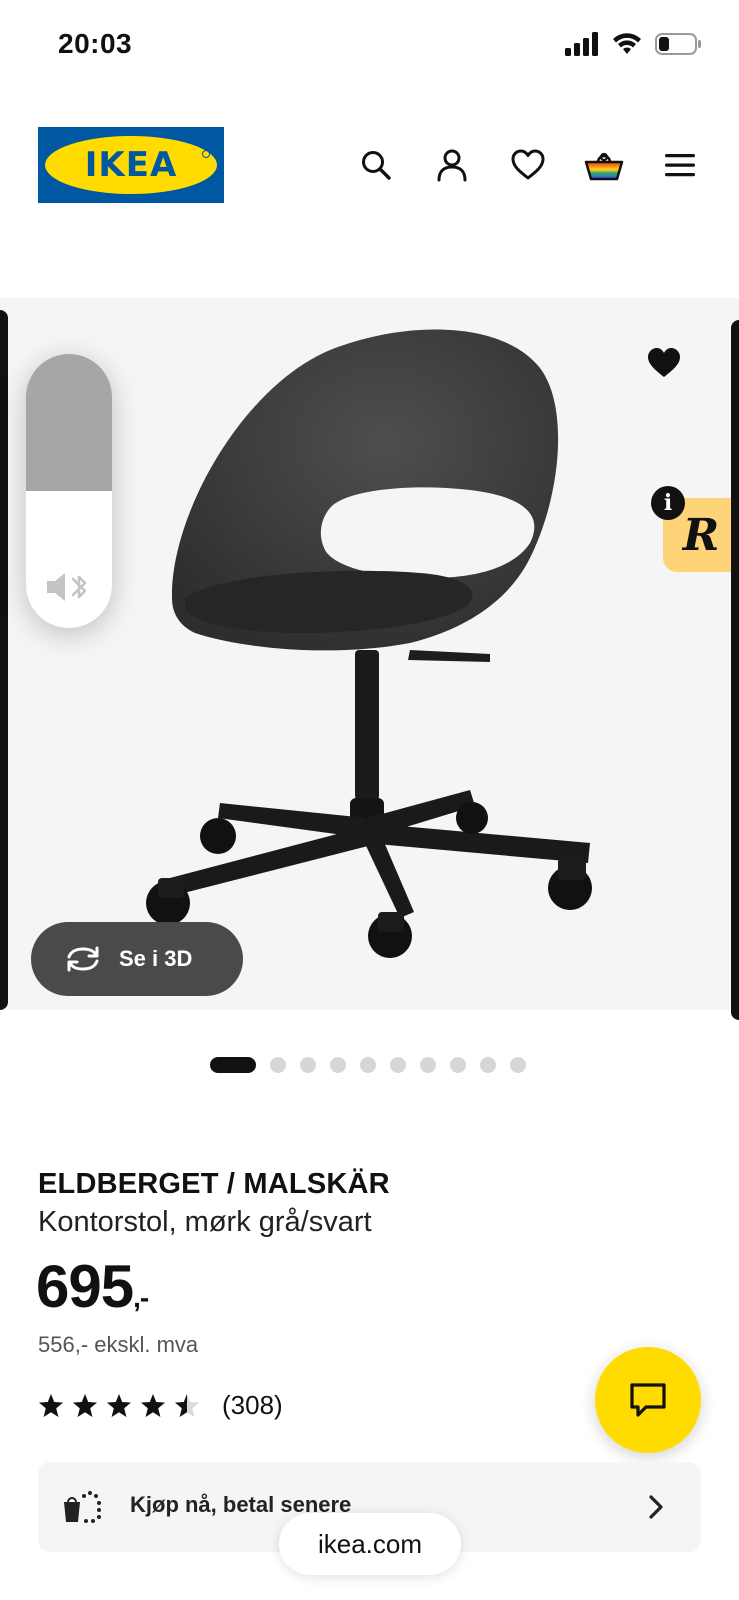 The width and height of the screenshot is (739, 1600). Describe the element at coordinates (370, 1544) in the screenshot. I see `browser-url-pill: ikea.com` at that location.